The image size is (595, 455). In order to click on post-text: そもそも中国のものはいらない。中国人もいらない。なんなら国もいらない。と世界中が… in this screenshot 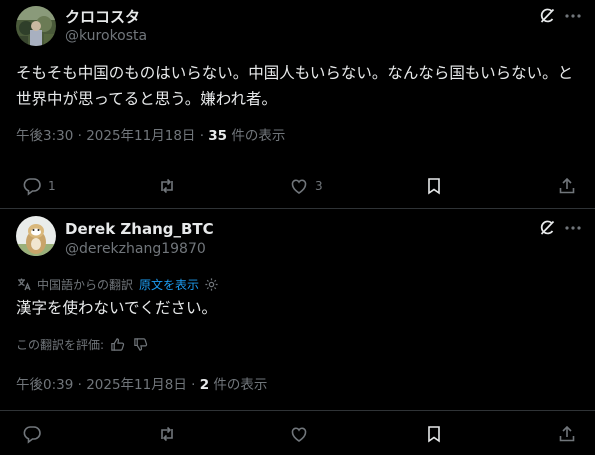, I will do `click(295, 86)`.